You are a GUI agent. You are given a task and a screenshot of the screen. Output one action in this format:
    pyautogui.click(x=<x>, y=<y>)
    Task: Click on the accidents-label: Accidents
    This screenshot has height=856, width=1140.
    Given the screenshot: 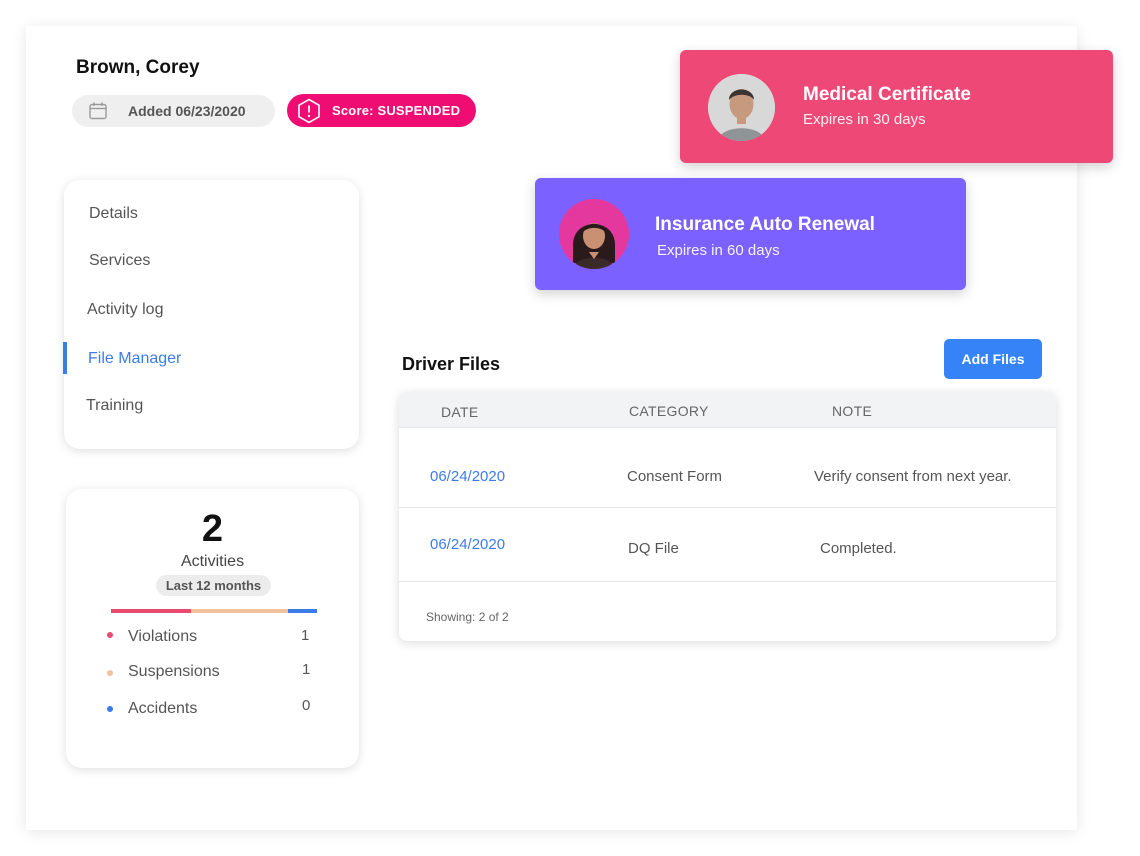 What is the action you would take?
    pyautogui.click(x=163, y=708)
    